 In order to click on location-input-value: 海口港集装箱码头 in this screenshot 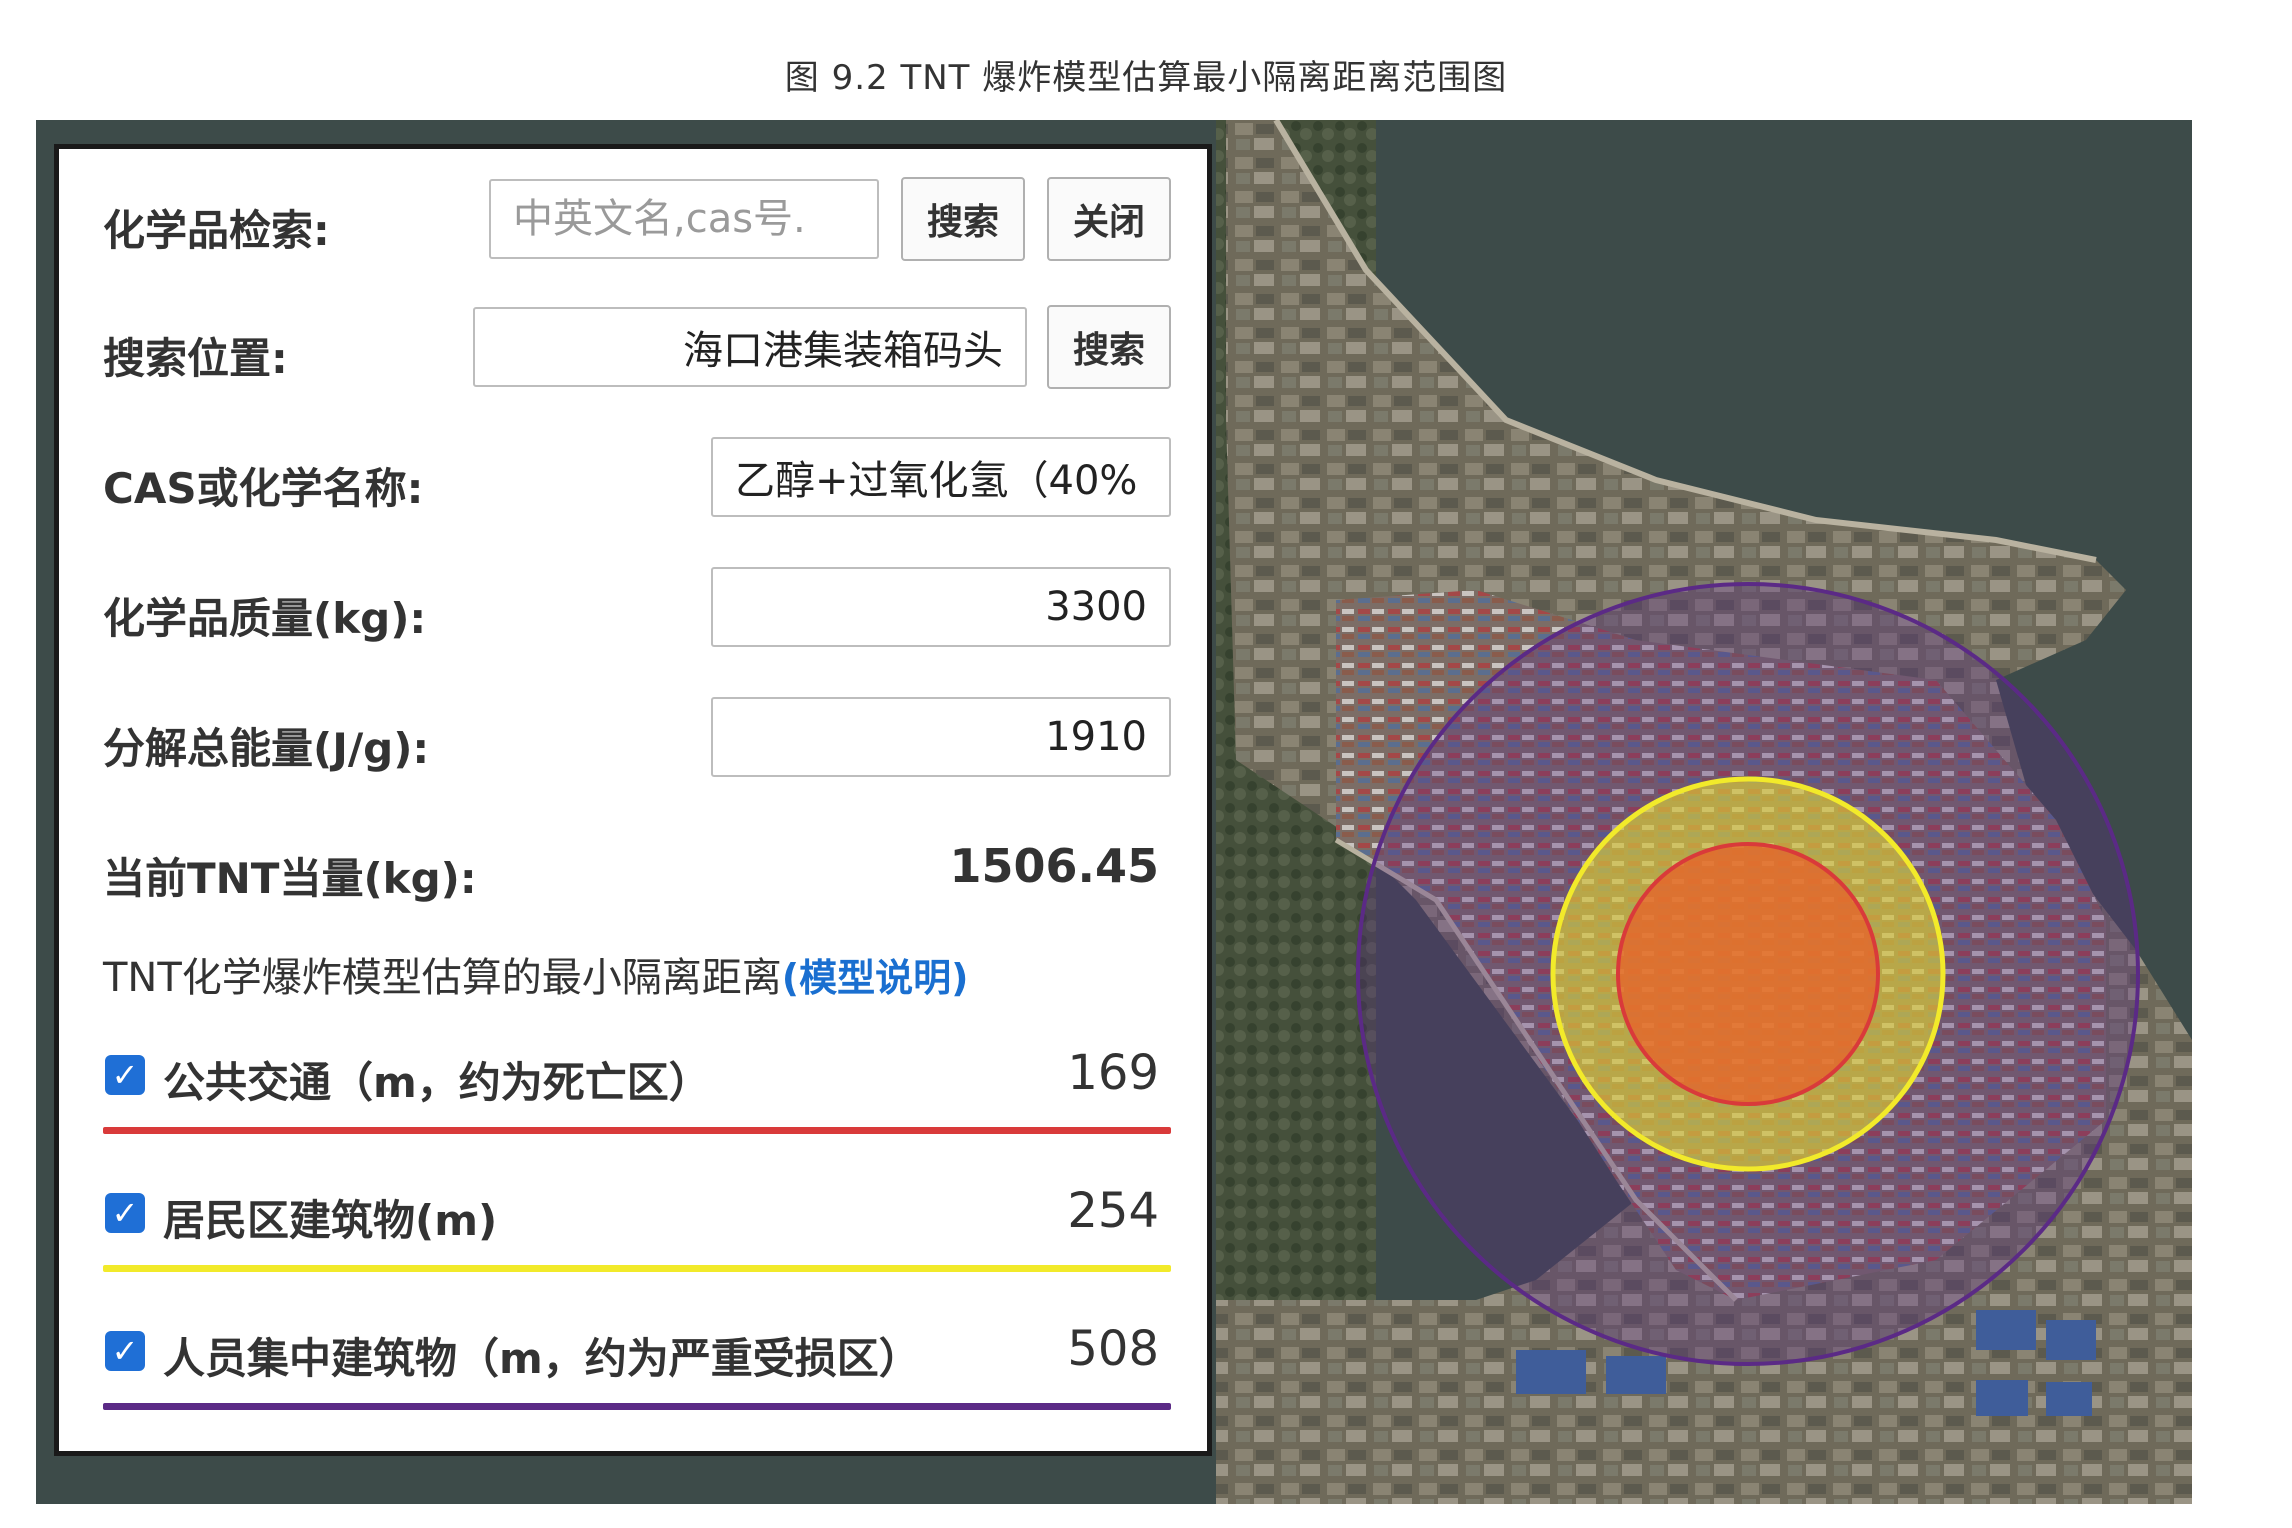, I will do `click(843, 351)`.